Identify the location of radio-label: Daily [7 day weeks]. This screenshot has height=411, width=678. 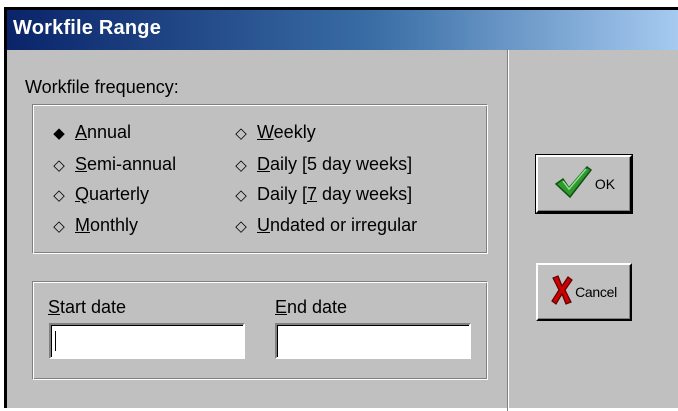
(335, 194).